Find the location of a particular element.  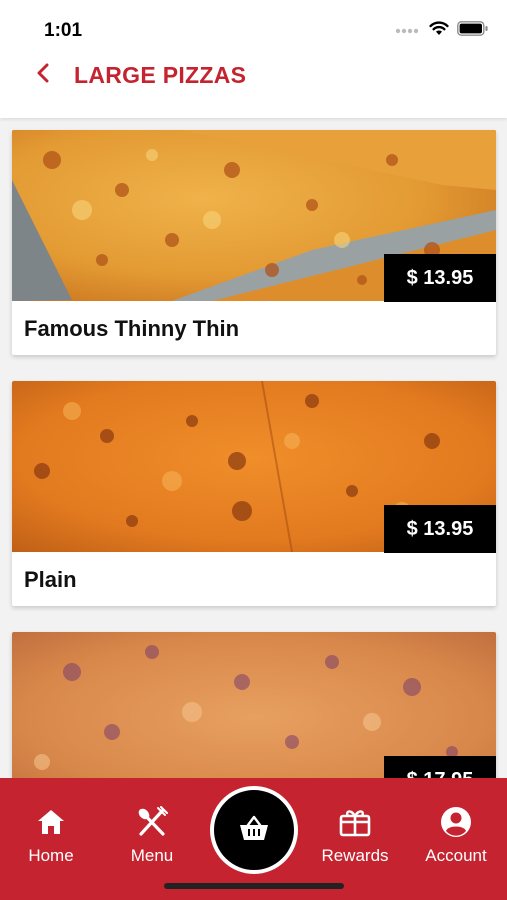

home-indicator is located at coordinates (254, 886).